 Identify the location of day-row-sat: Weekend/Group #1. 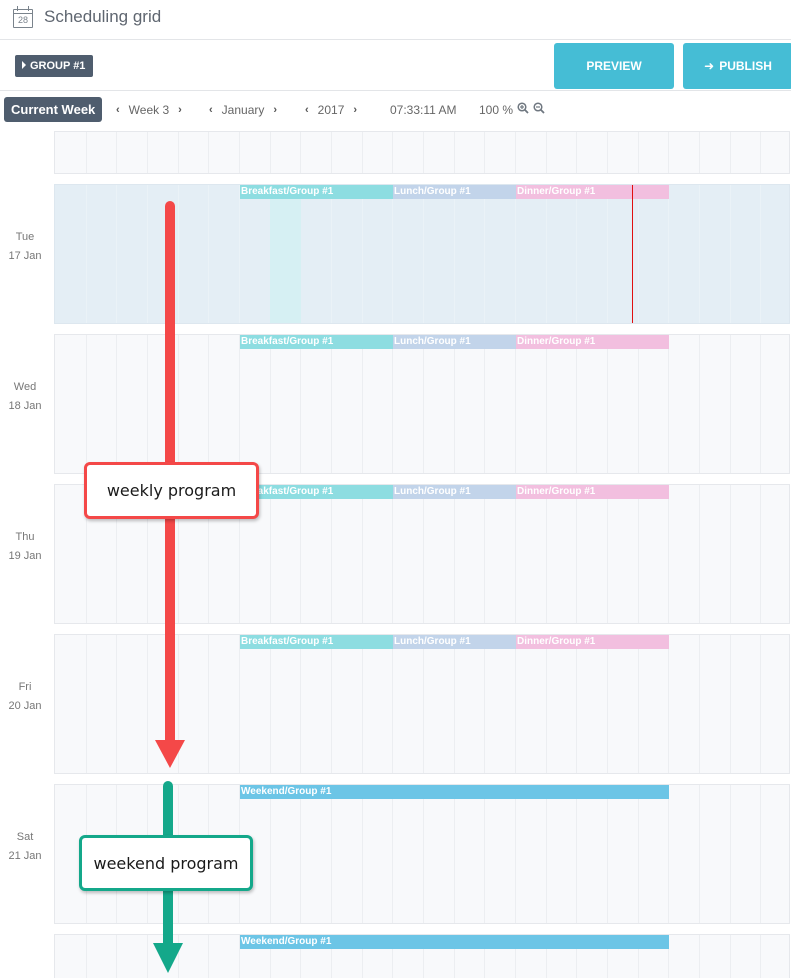
(422, 854).